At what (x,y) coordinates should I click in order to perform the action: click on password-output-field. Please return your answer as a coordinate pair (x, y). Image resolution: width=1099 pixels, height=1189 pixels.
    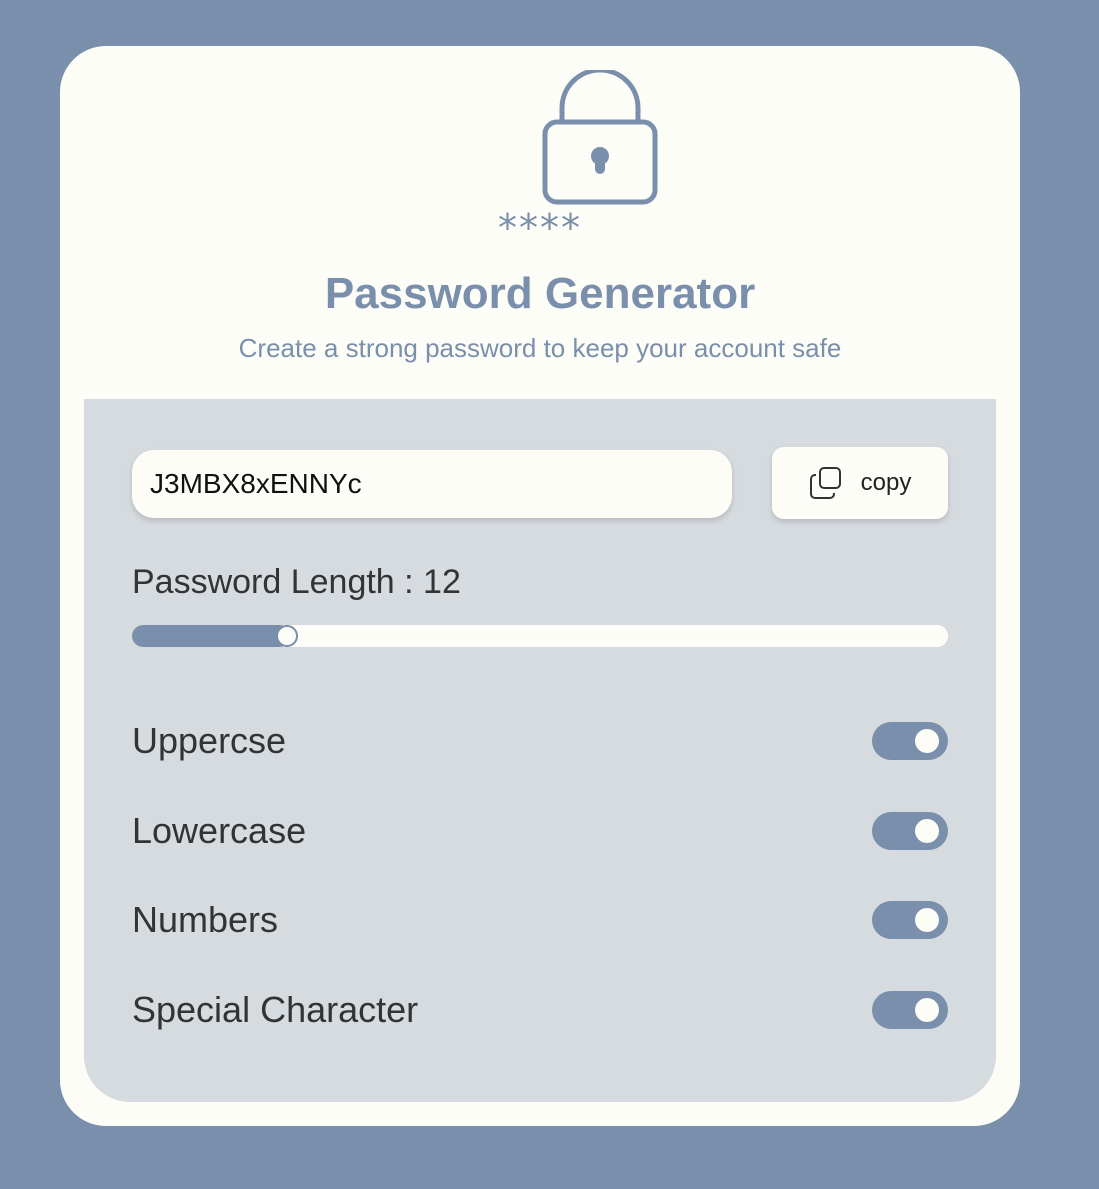
    Looking at the image, I should click on (432, 484).